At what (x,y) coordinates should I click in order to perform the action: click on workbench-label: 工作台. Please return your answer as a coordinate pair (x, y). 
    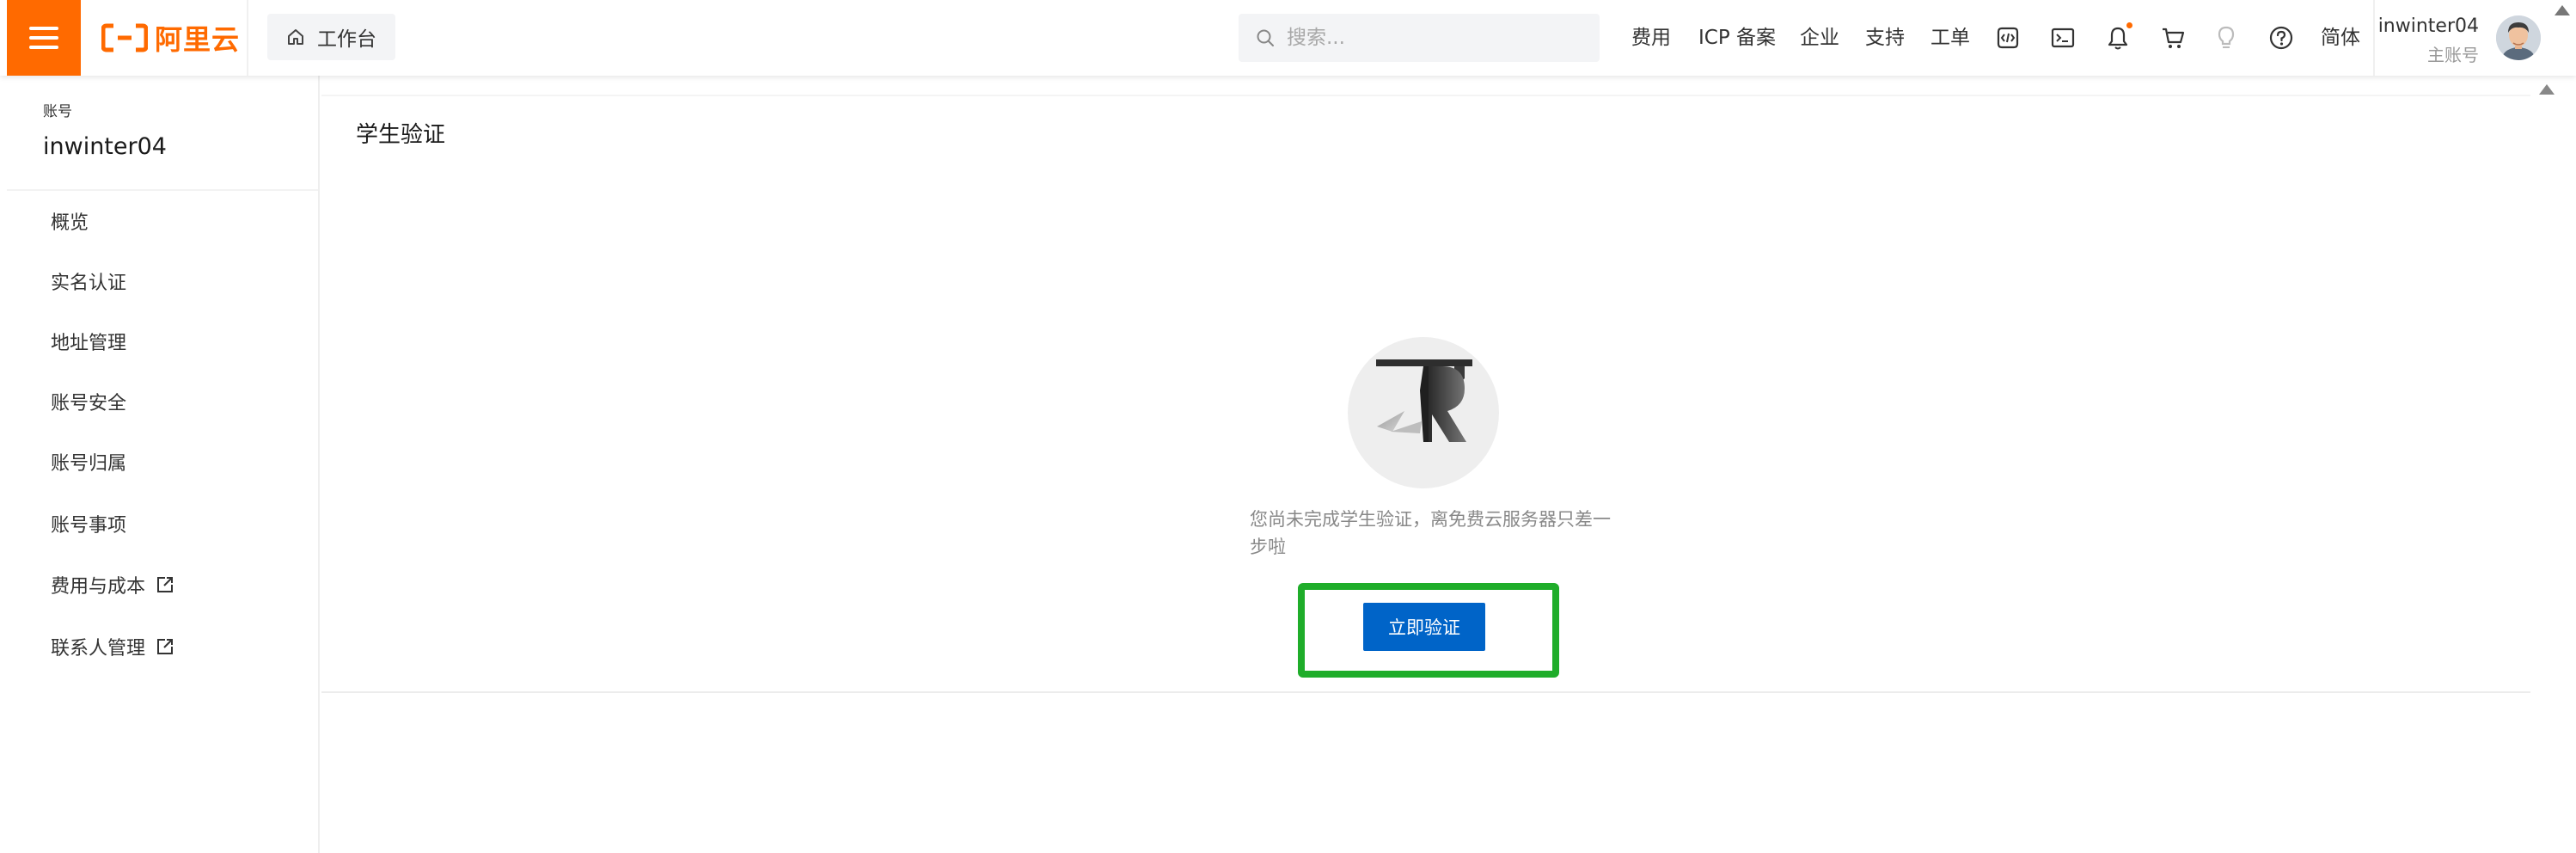
    Looking at the image, I should click on (346, 39).